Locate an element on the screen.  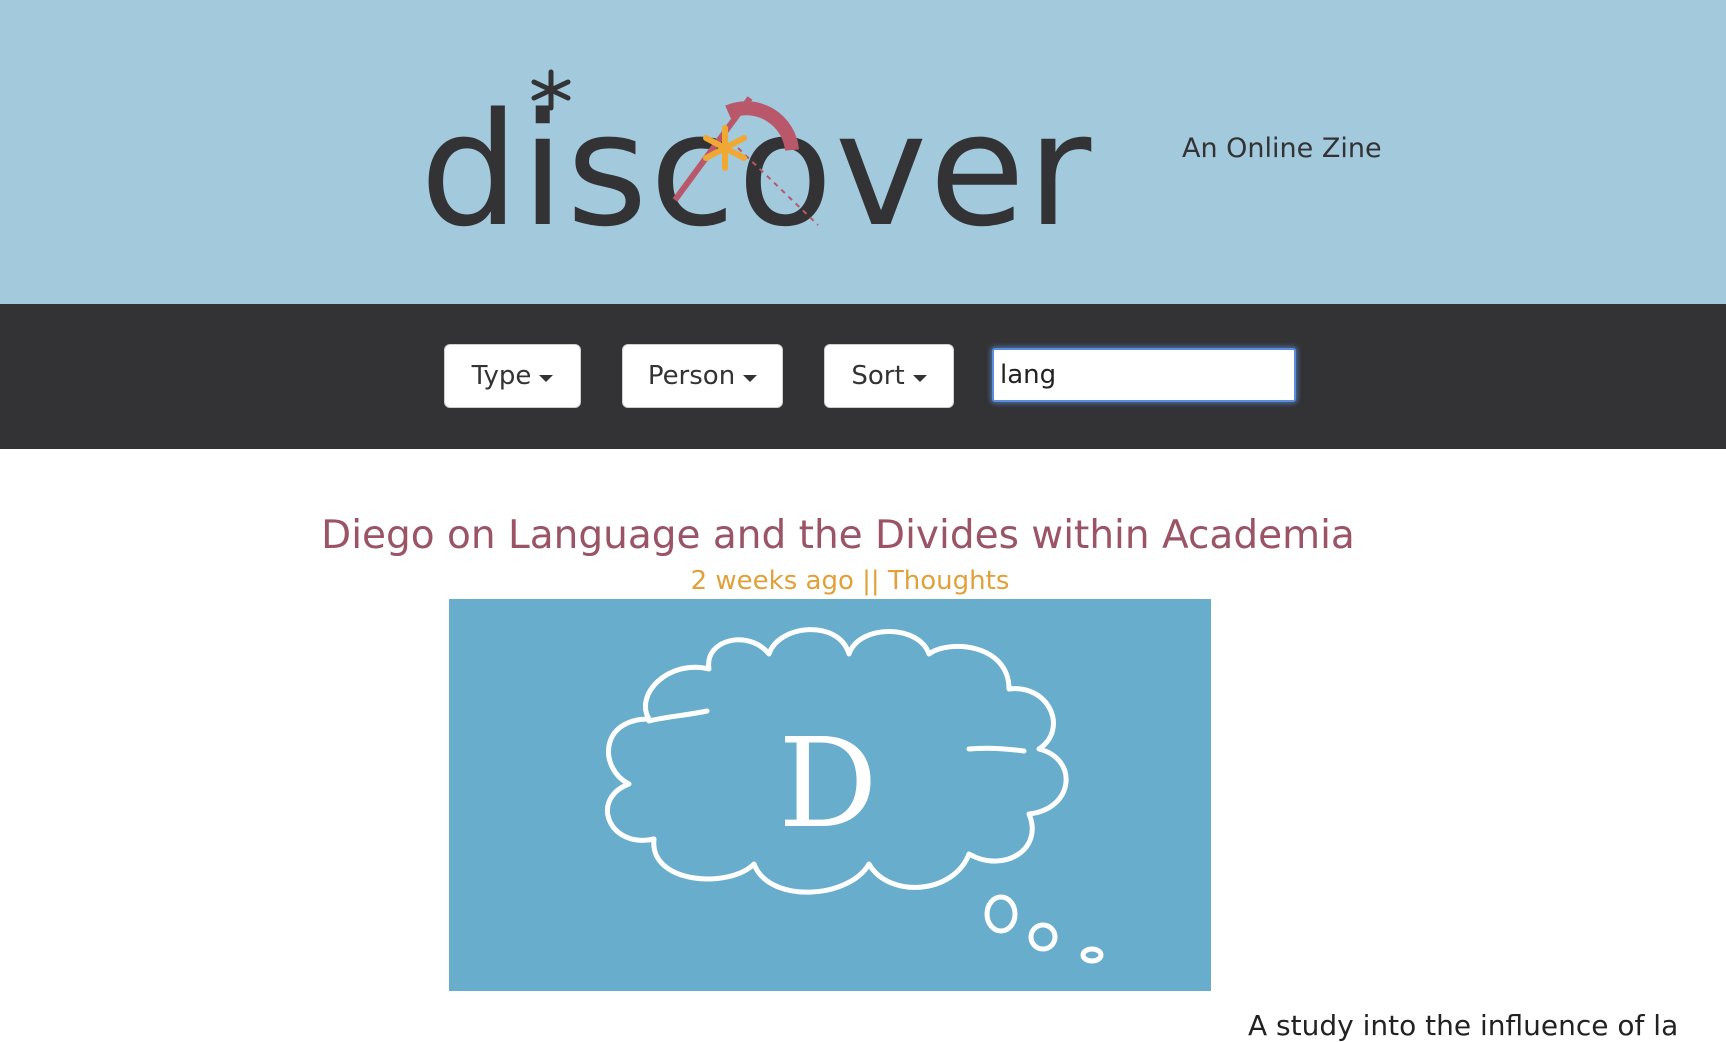
article-meta: 2 weeks ago || Thoughts is located at coordinates (850, 581).